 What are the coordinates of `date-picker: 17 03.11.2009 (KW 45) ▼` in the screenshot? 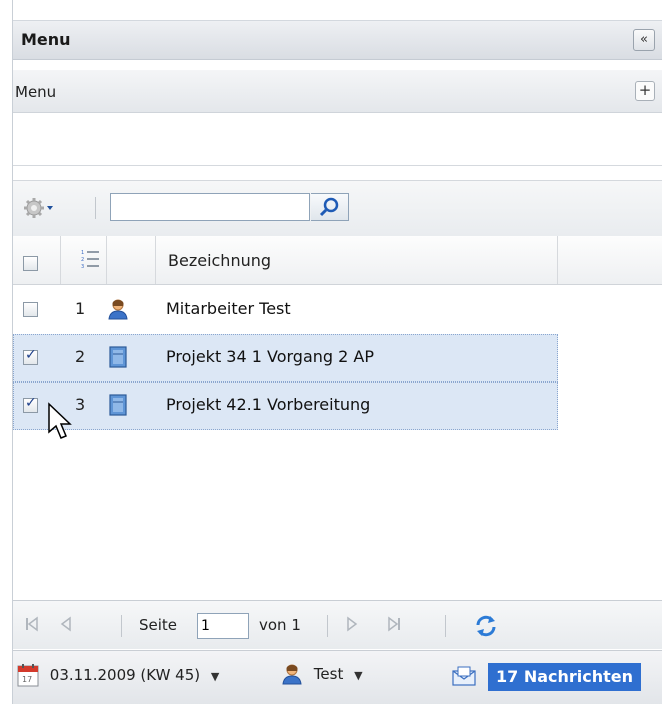 It's located at (118, 675).